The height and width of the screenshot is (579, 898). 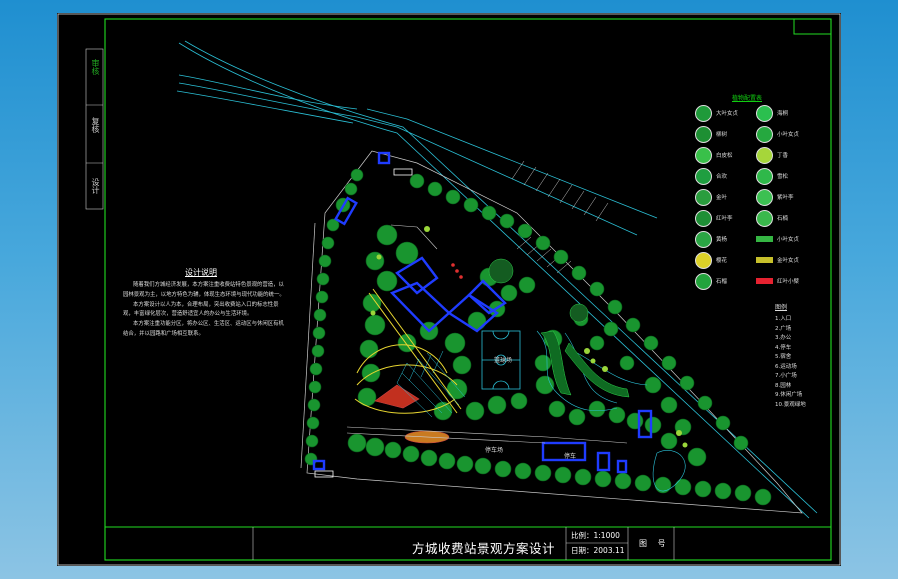 I want to click on legend-entry: 紫叶李, so click(x=775, y=197).